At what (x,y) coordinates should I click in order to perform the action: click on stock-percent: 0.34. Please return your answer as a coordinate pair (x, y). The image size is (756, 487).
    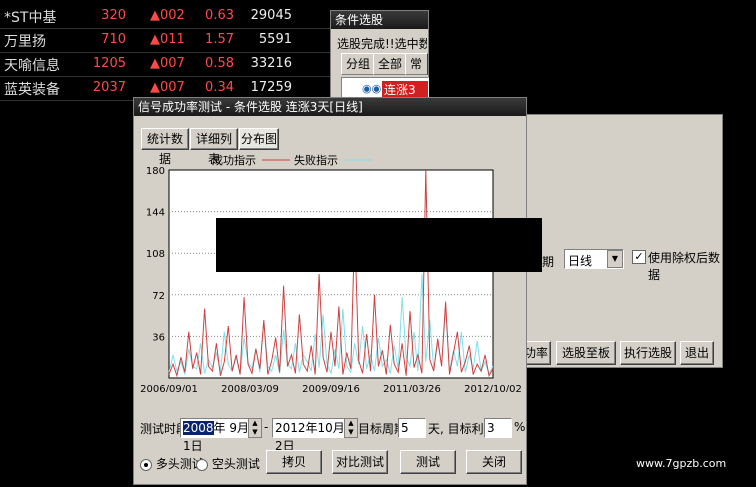
    Looking at the image, I should click on (219, 87).